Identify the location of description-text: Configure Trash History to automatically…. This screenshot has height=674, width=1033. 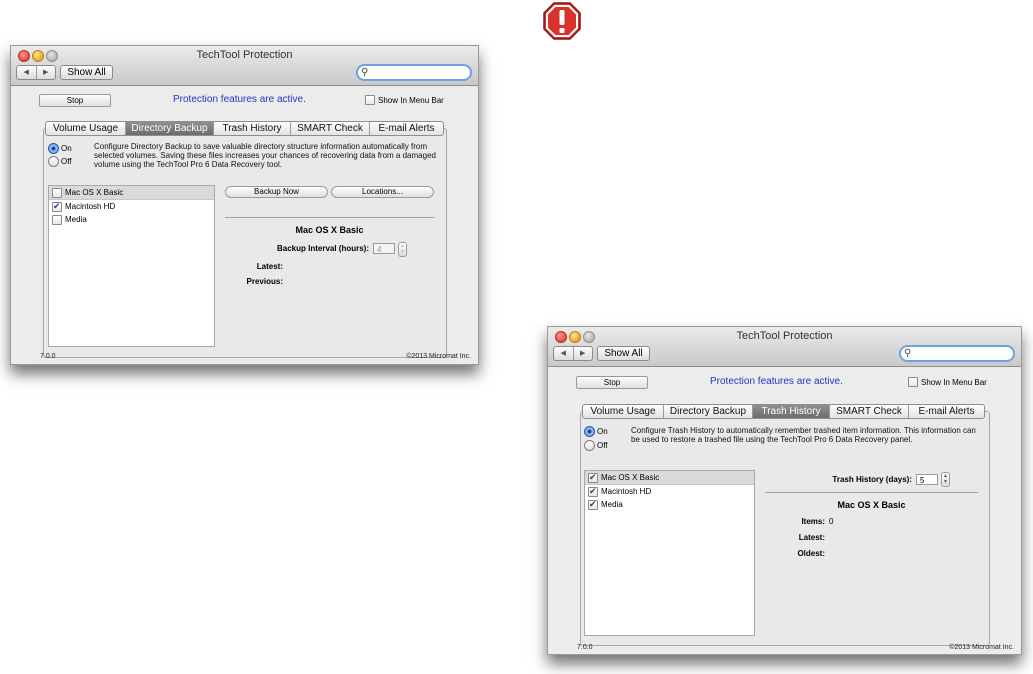
(803, 435).